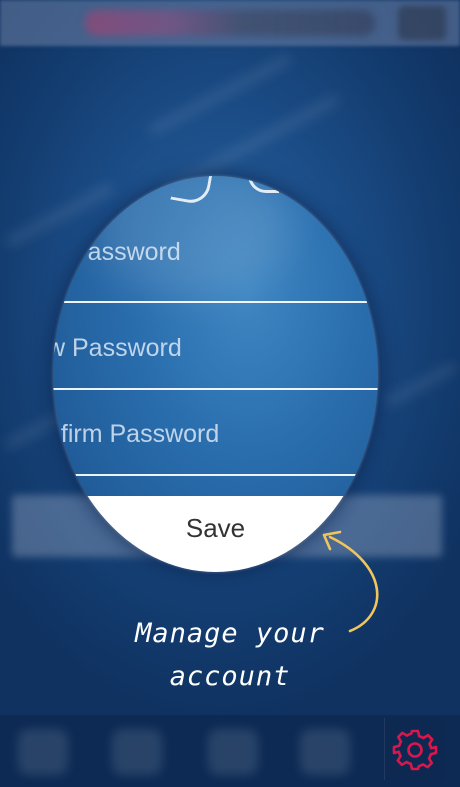  I want to click on current-password-field: Password, so click(126, 252).